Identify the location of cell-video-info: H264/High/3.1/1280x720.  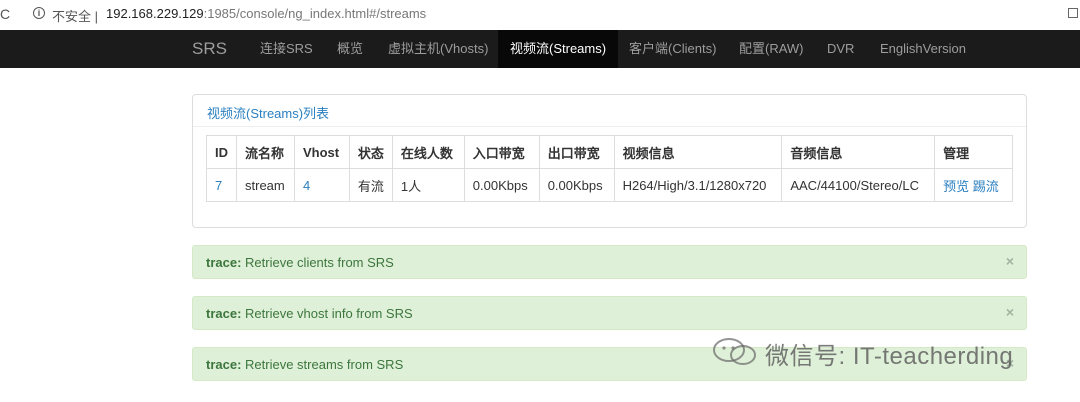
(698, 185).